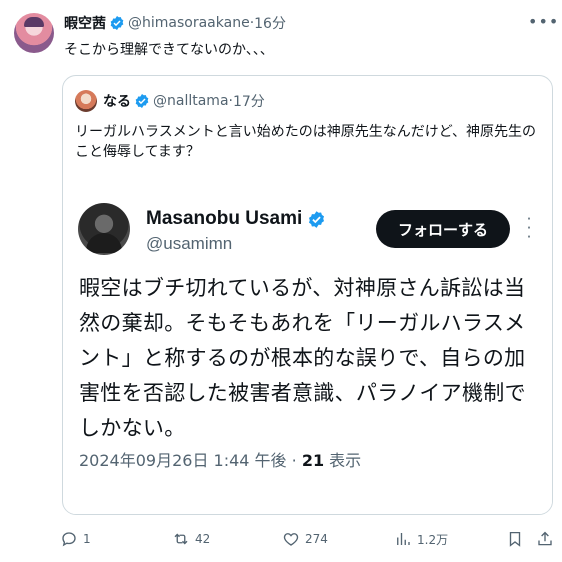  What do you see at coordinates (87, 539) in the screenshot?
I see `reply-count: 1` at bounding box center [87, 539].